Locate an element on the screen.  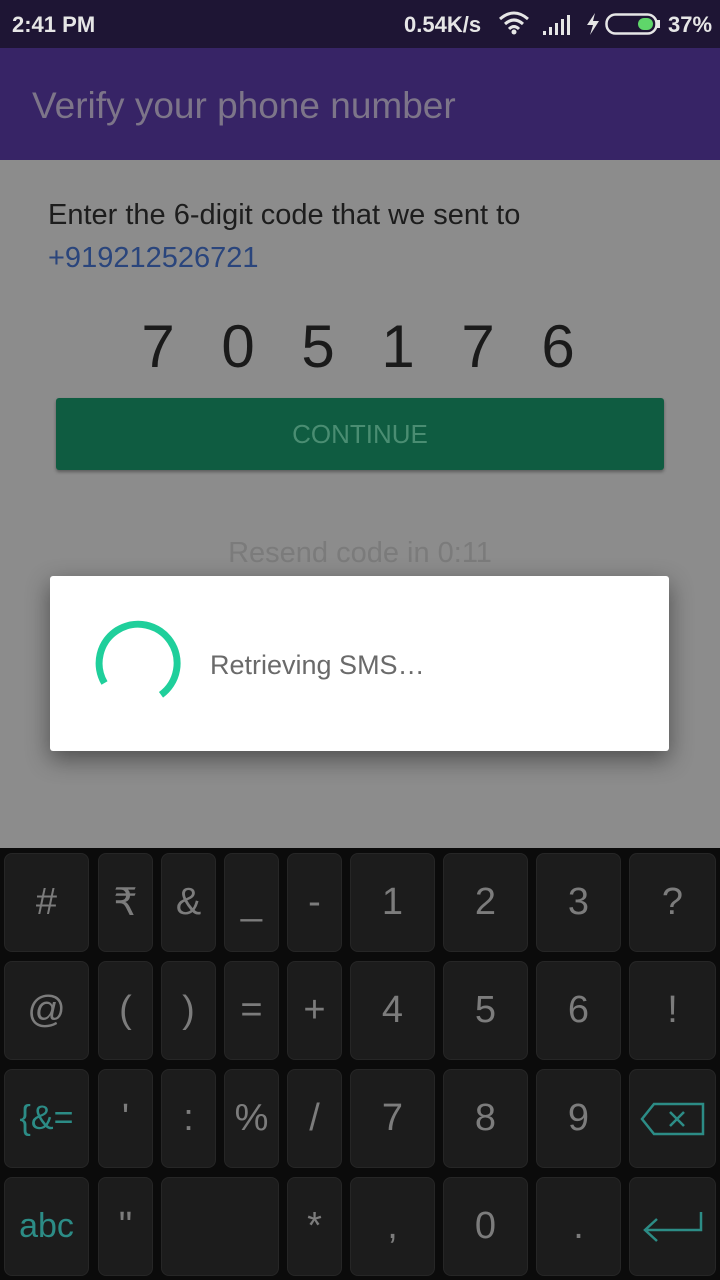
key-label: % is located at coordinates (251, 1118).